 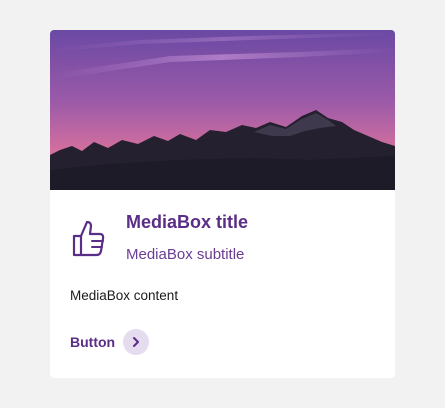 I want to click on thumbs-up-icon, so click(x=88, y=238).